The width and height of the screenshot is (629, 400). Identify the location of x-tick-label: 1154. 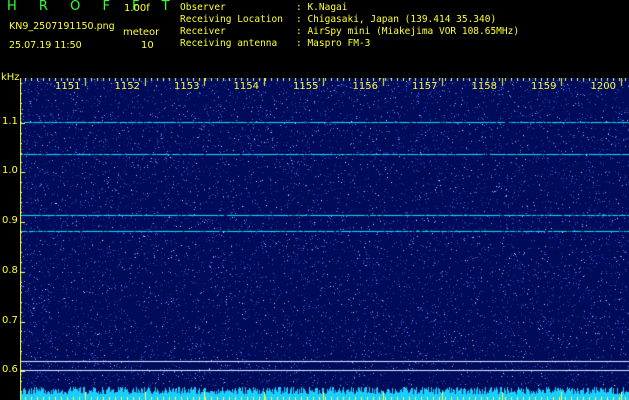
(246, 86).